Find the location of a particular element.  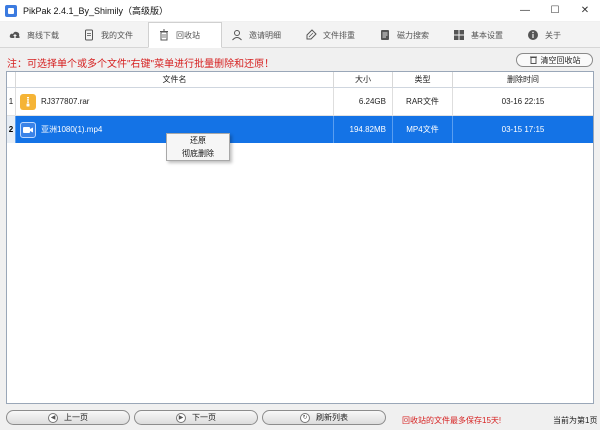

bottom-bar: ◀ 上一页 ▶ 下一页 ↻ 刷新列表 回收站的文件最多保存15天! 当前为第1页 is located at coordinates (300, 418).